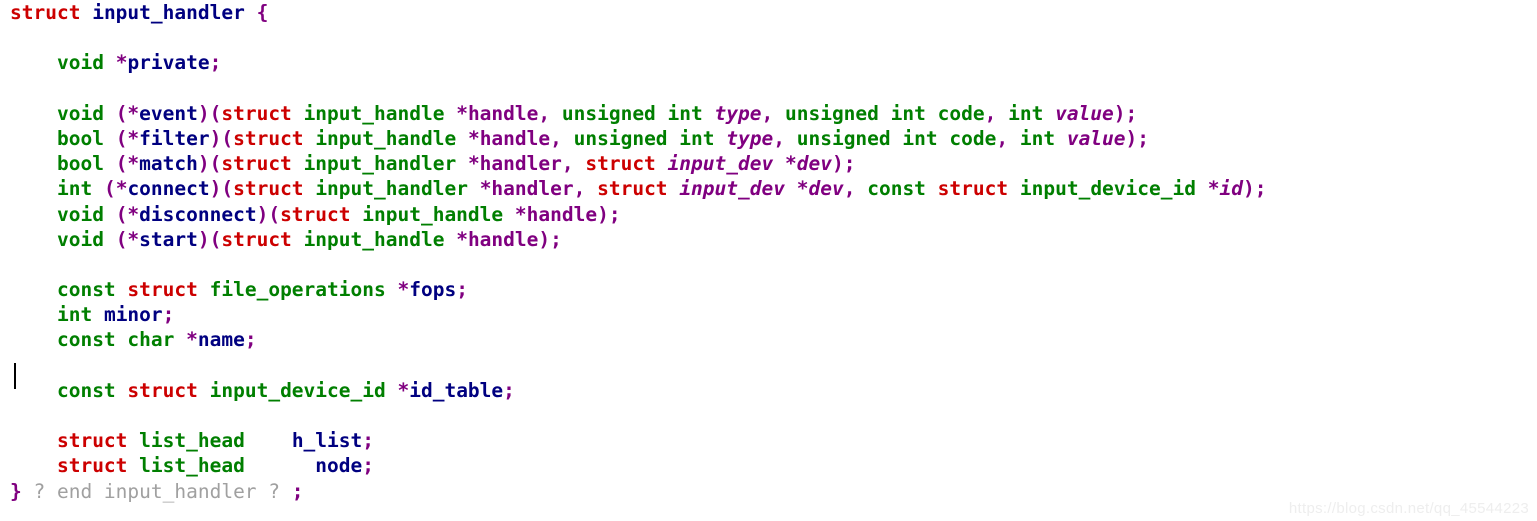  I want to click on code-token-type: unsigned int, so click(644, 138).